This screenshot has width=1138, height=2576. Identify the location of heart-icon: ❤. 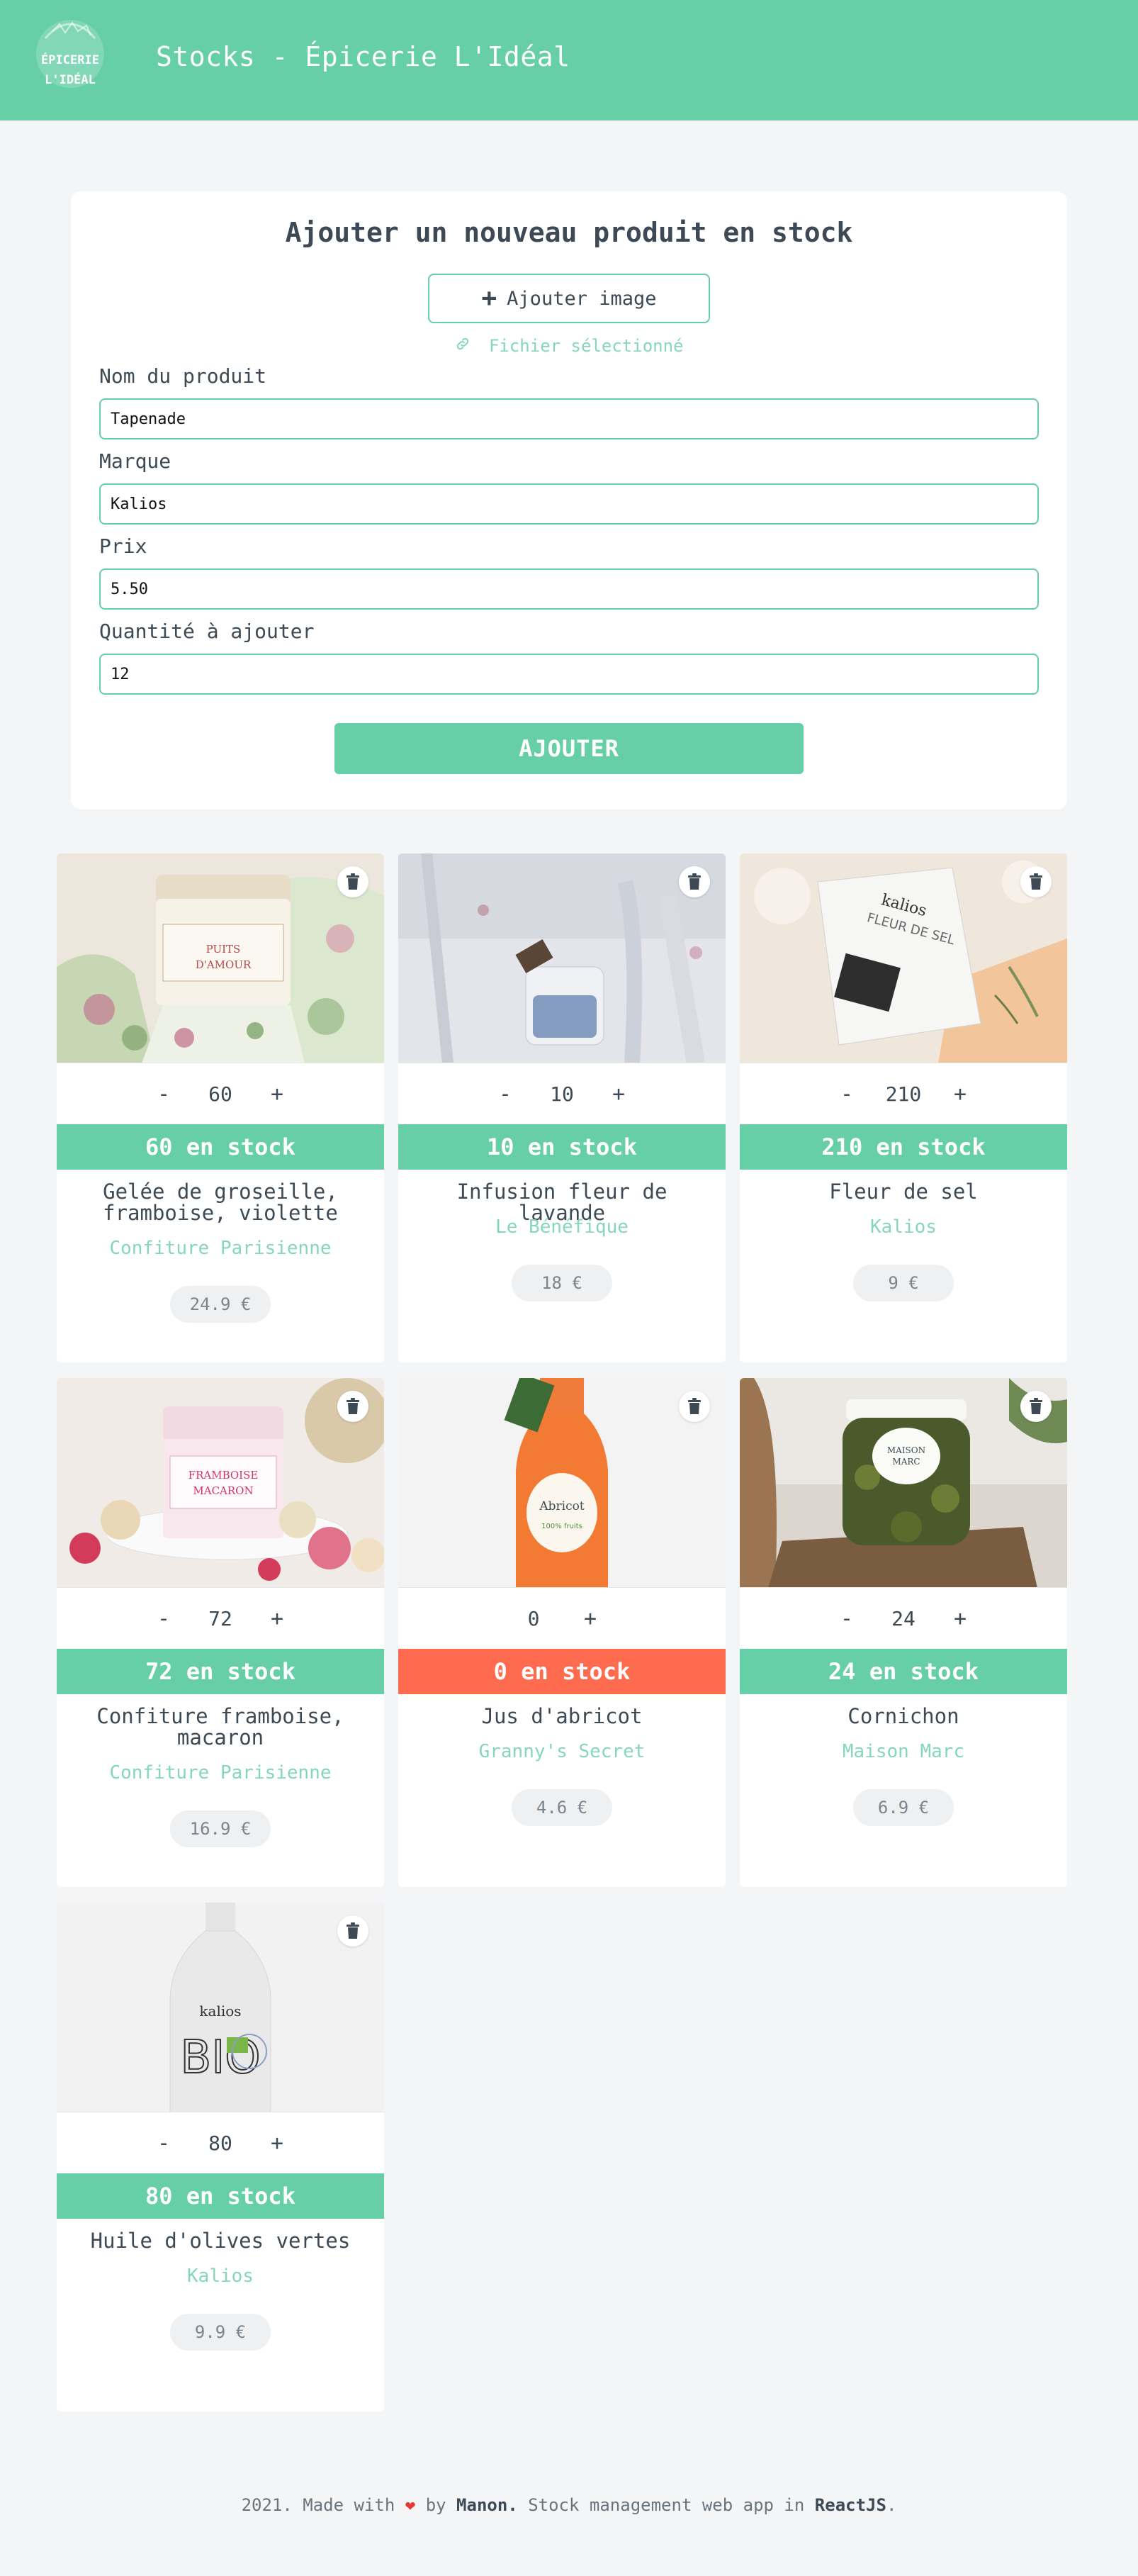
(410, 2505).